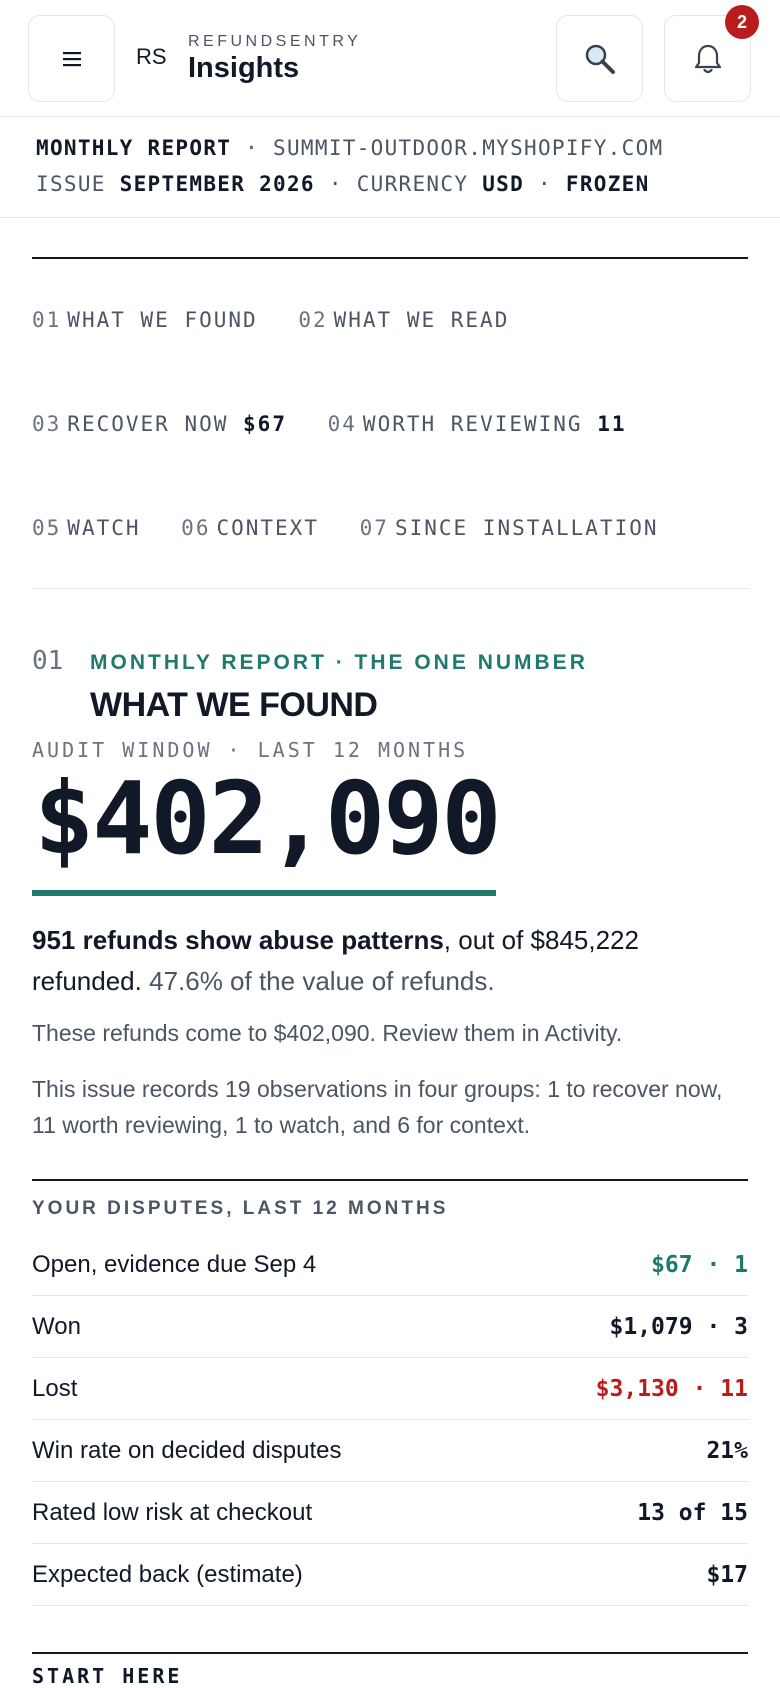 The width and height of the screenshot is (780, 1688). What do you see at coordinates (707, 58) in the screenshot?
I see `bell-icon` at bounding box center [707, 58].